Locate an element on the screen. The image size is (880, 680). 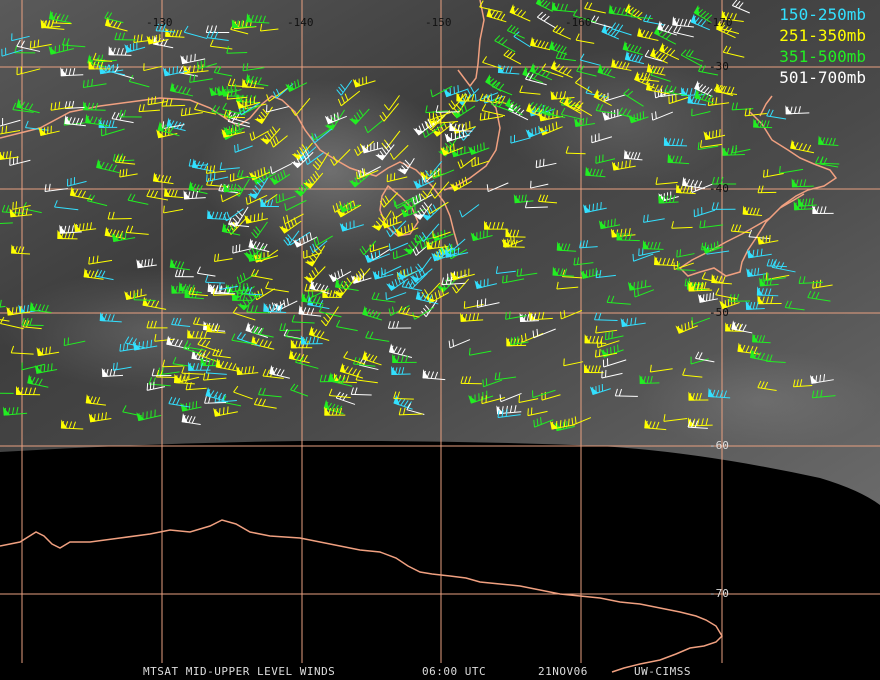
legend-item-150-250: 150-250mb is located at coordinates (822, 14).